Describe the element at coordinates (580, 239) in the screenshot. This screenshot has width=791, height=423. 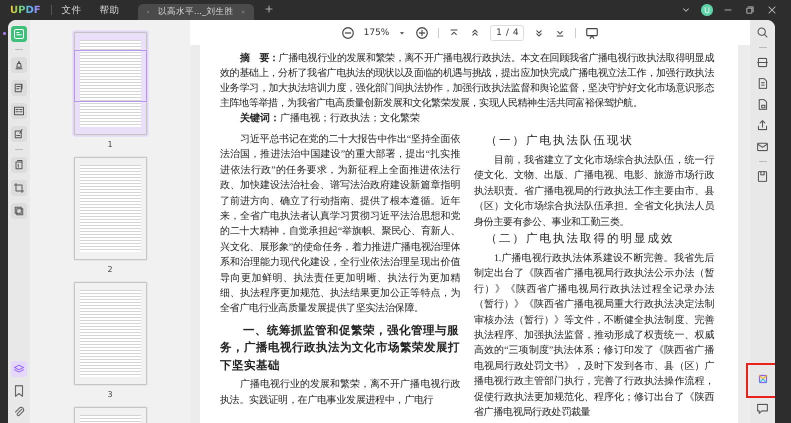
I see `subsection-heading: （二）广电执法取得的明显成效` at that location.